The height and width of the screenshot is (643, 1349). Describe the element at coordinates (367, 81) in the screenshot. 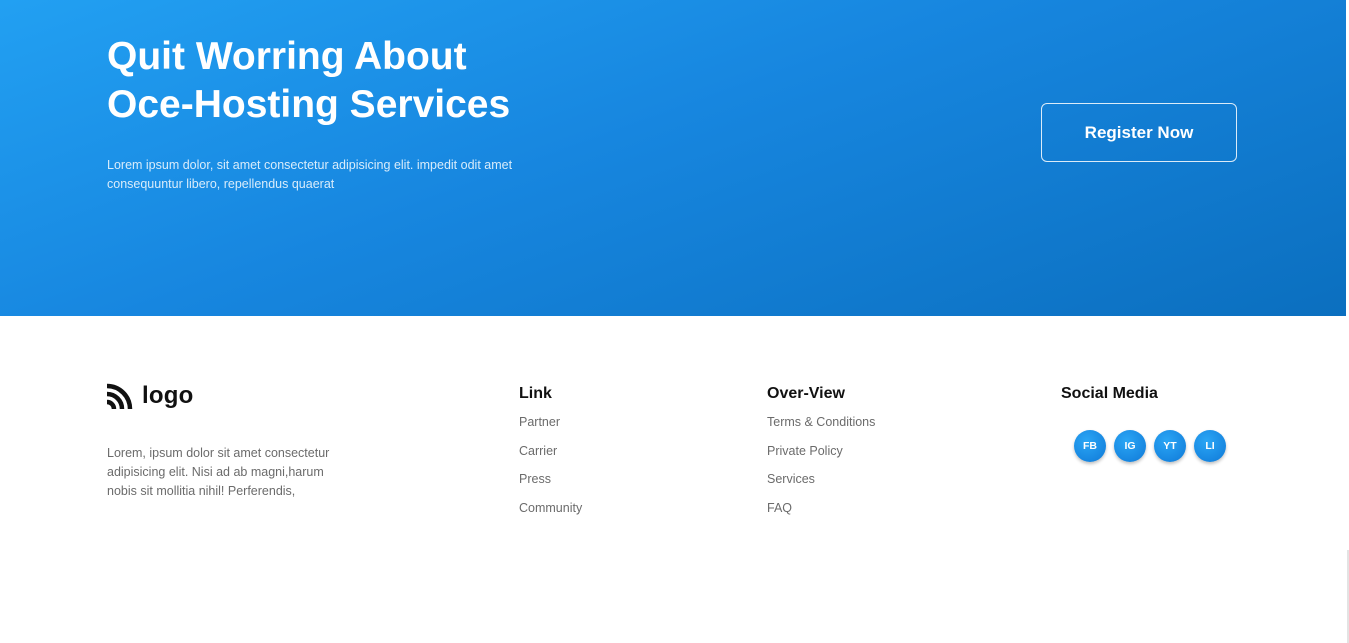

I see `hero-title: Quit Worring About Oce-Hosting Services` at that location.